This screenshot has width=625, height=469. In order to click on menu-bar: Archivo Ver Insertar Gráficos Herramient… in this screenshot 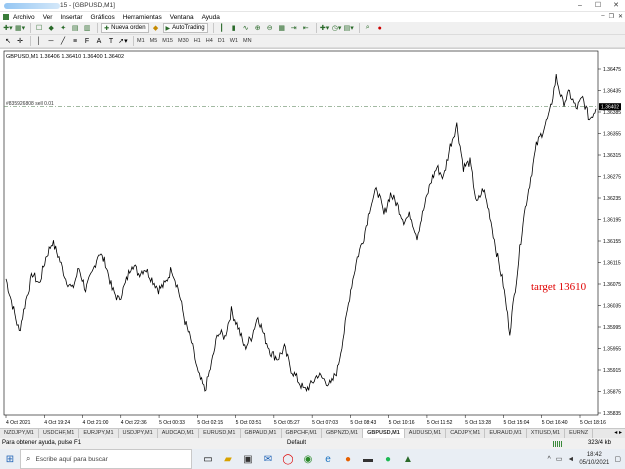, I will do `click(312, 17)`.